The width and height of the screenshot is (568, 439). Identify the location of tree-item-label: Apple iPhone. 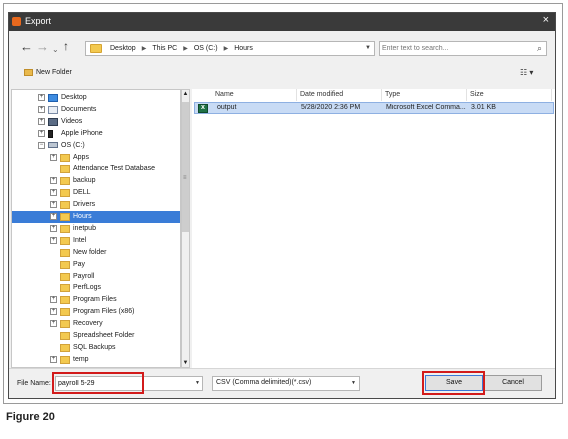
(82, 133).